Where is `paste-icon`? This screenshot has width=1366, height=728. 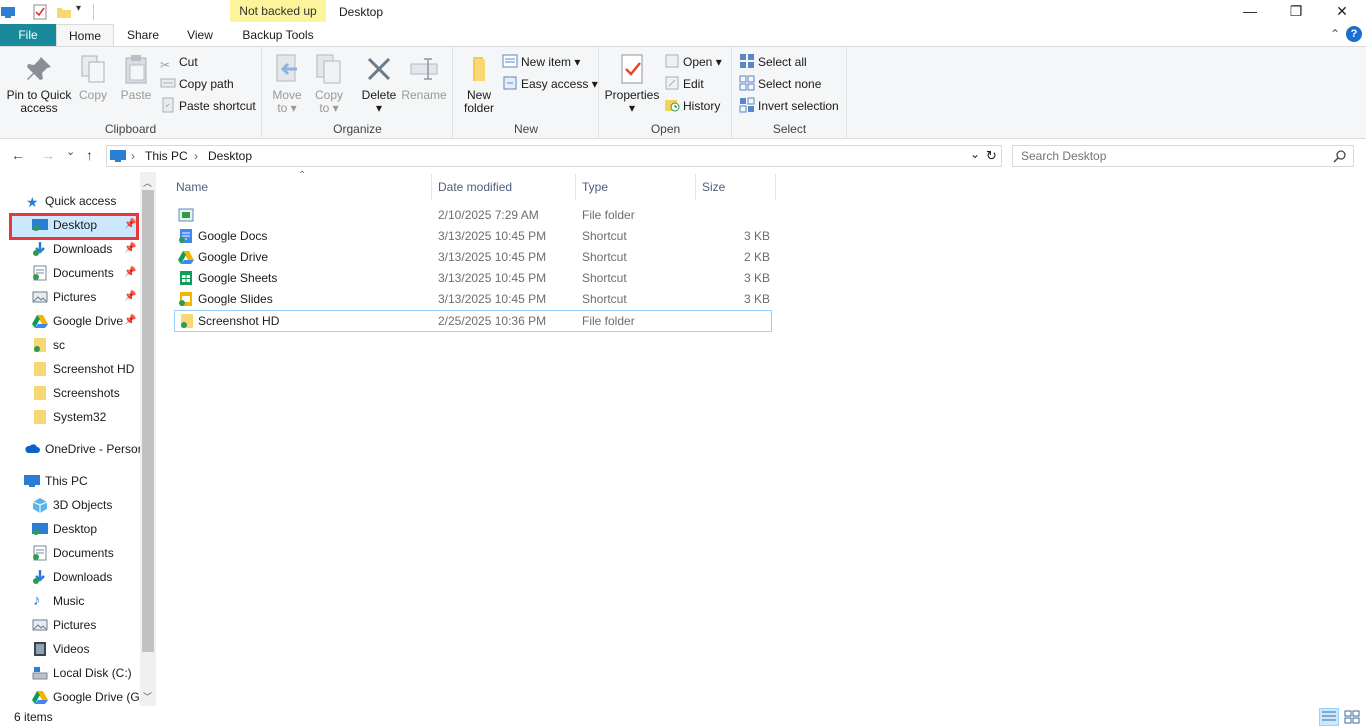 paste-icon is located at coordinates (136, 69).